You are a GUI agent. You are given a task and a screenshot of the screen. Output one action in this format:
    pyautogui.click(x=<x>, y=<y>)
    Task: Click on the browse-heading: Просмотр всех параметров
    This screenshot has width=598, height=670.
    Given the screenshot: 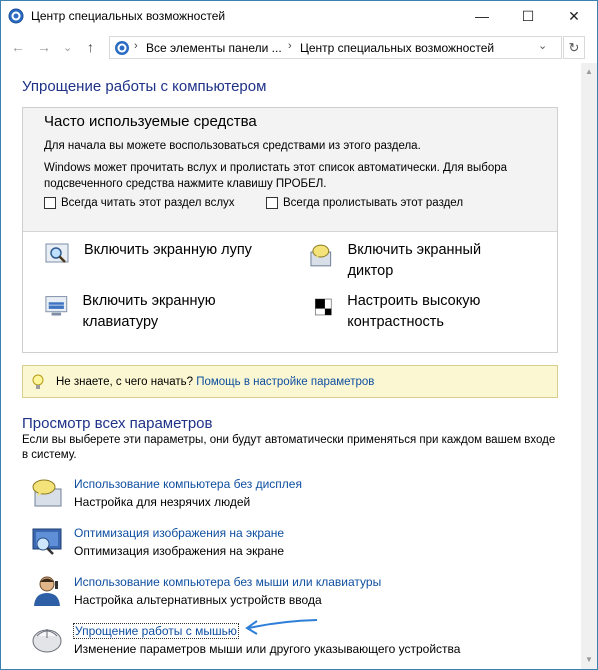 What is the action you would take?
    pyautogui.click(x=117, y=423)
    